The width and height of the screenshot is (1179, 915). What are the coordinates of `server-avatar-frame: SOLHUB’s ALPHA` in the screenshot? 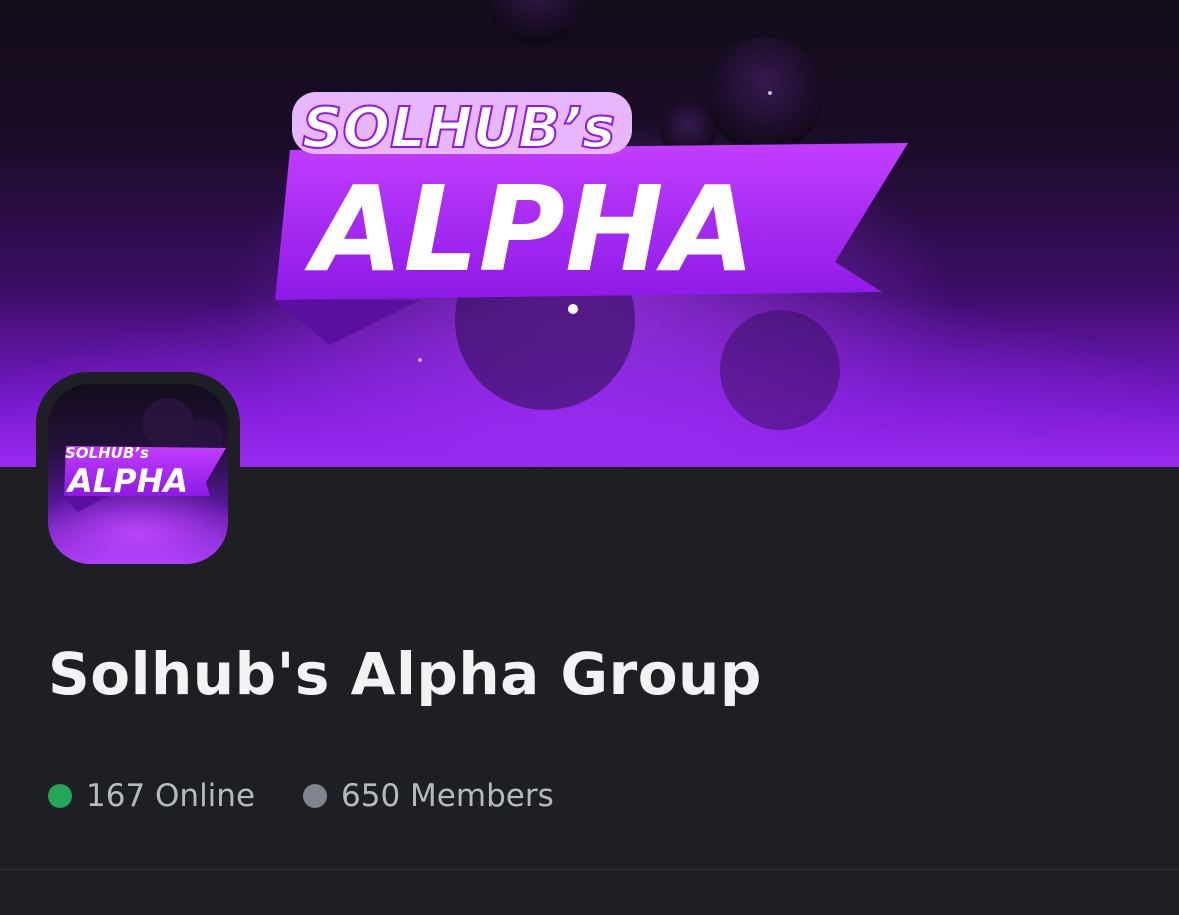 It's located at (138, 474).